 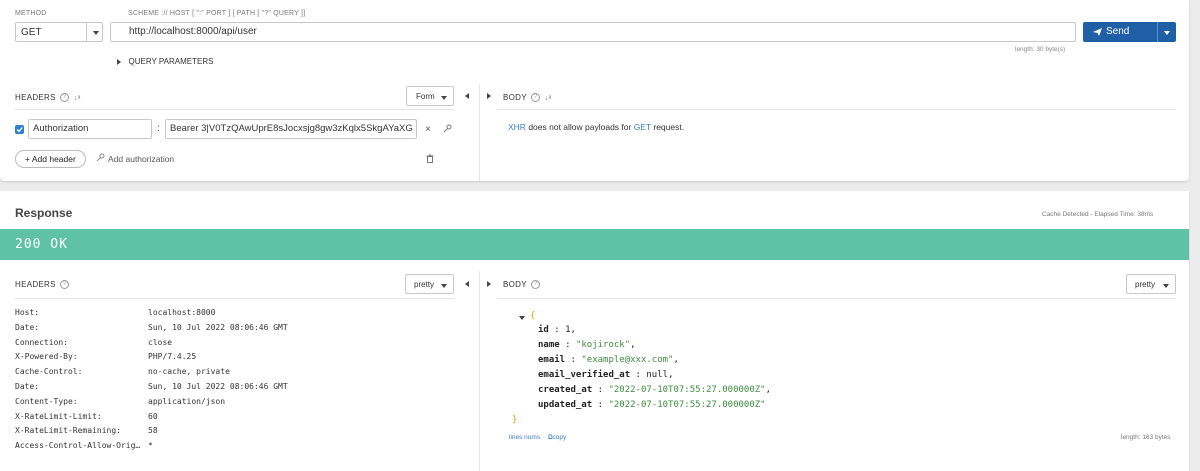 I want to click on send-button-label: Send, so click(x=1118, y=31).